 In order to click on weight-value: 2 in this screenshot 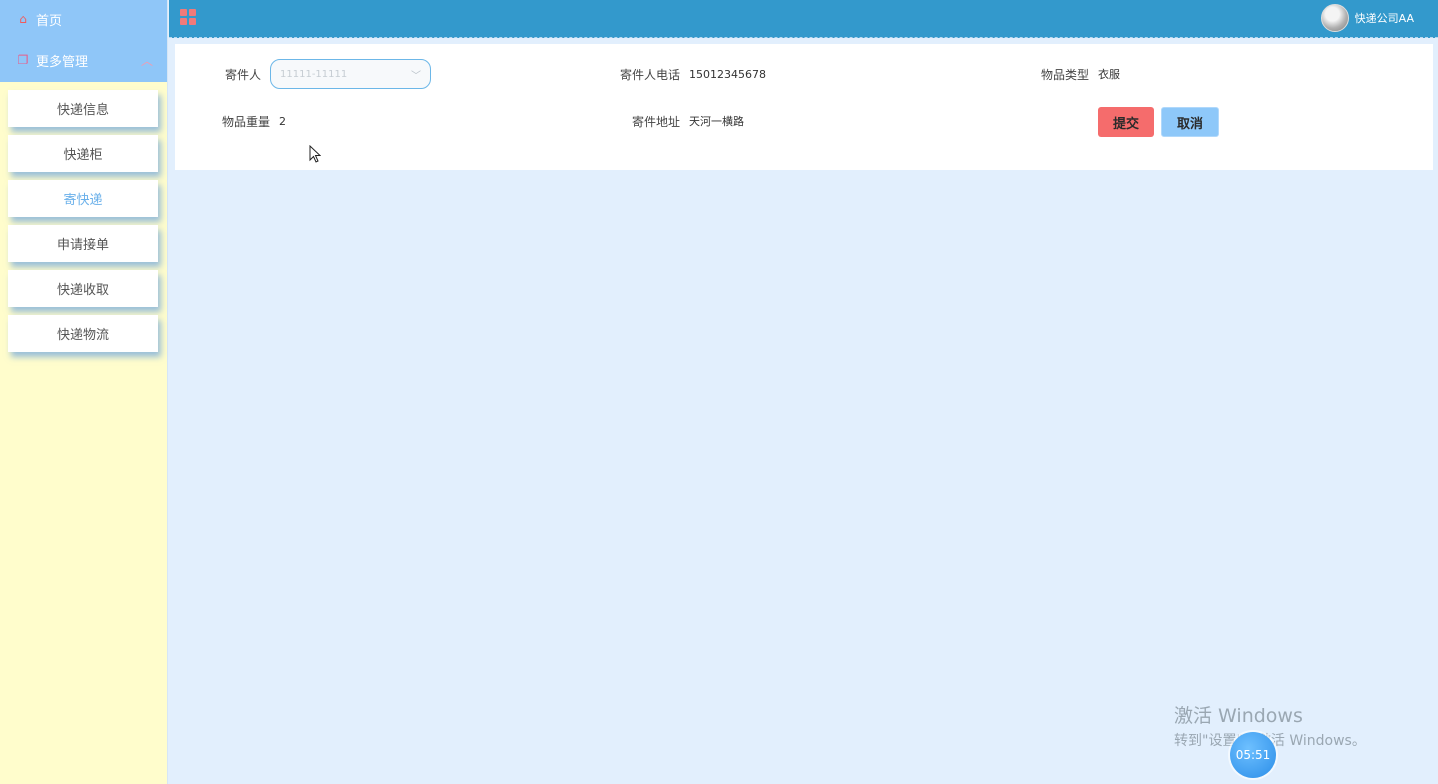, I will do `click(283, 121)`.